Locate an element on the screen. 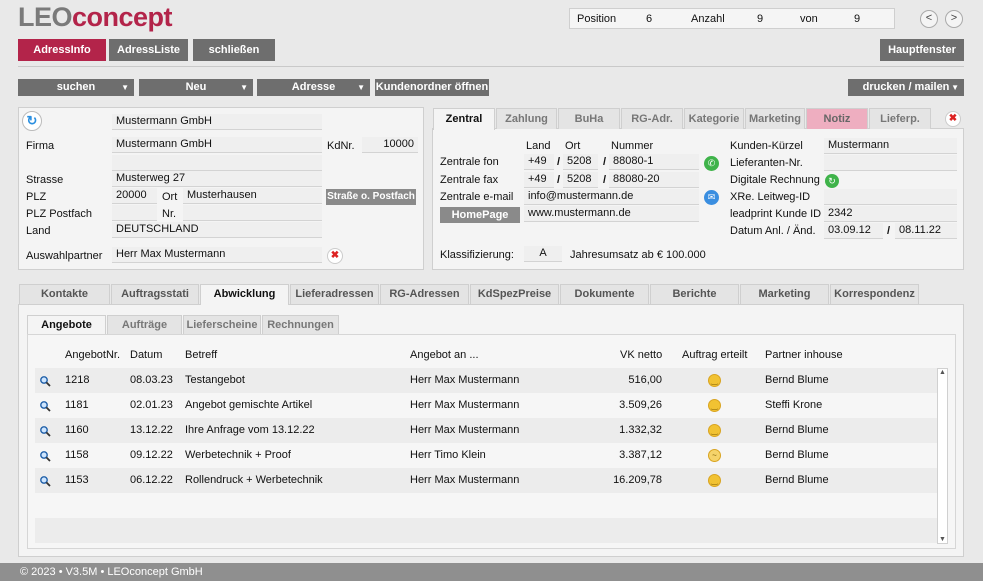  tab-lieferp: Lieferp. is located at coordinates (900, 118).